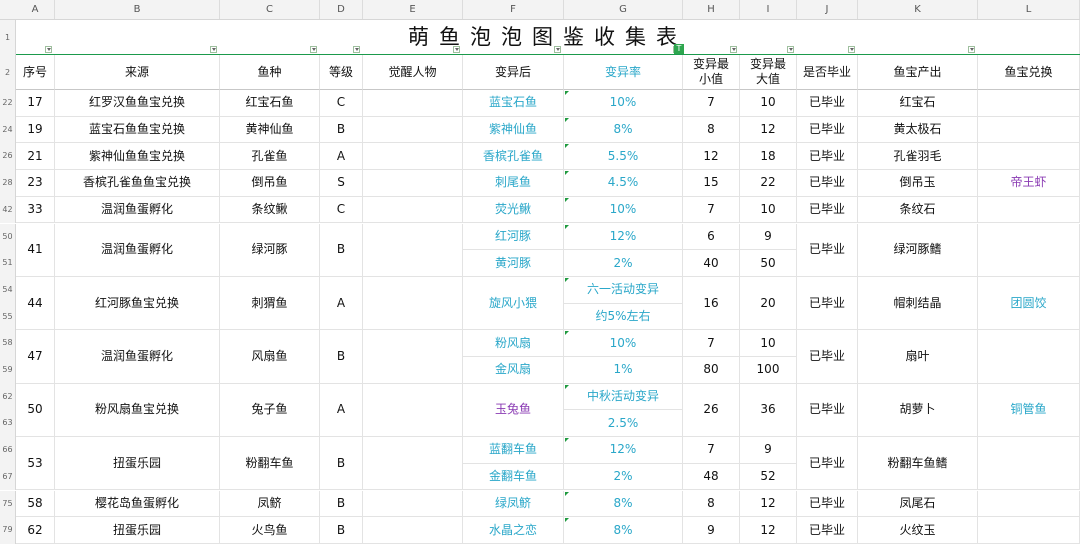 The height and width of the screenshot is (544, 1080). I want to click on cell-max: 50, so click(768, 263).